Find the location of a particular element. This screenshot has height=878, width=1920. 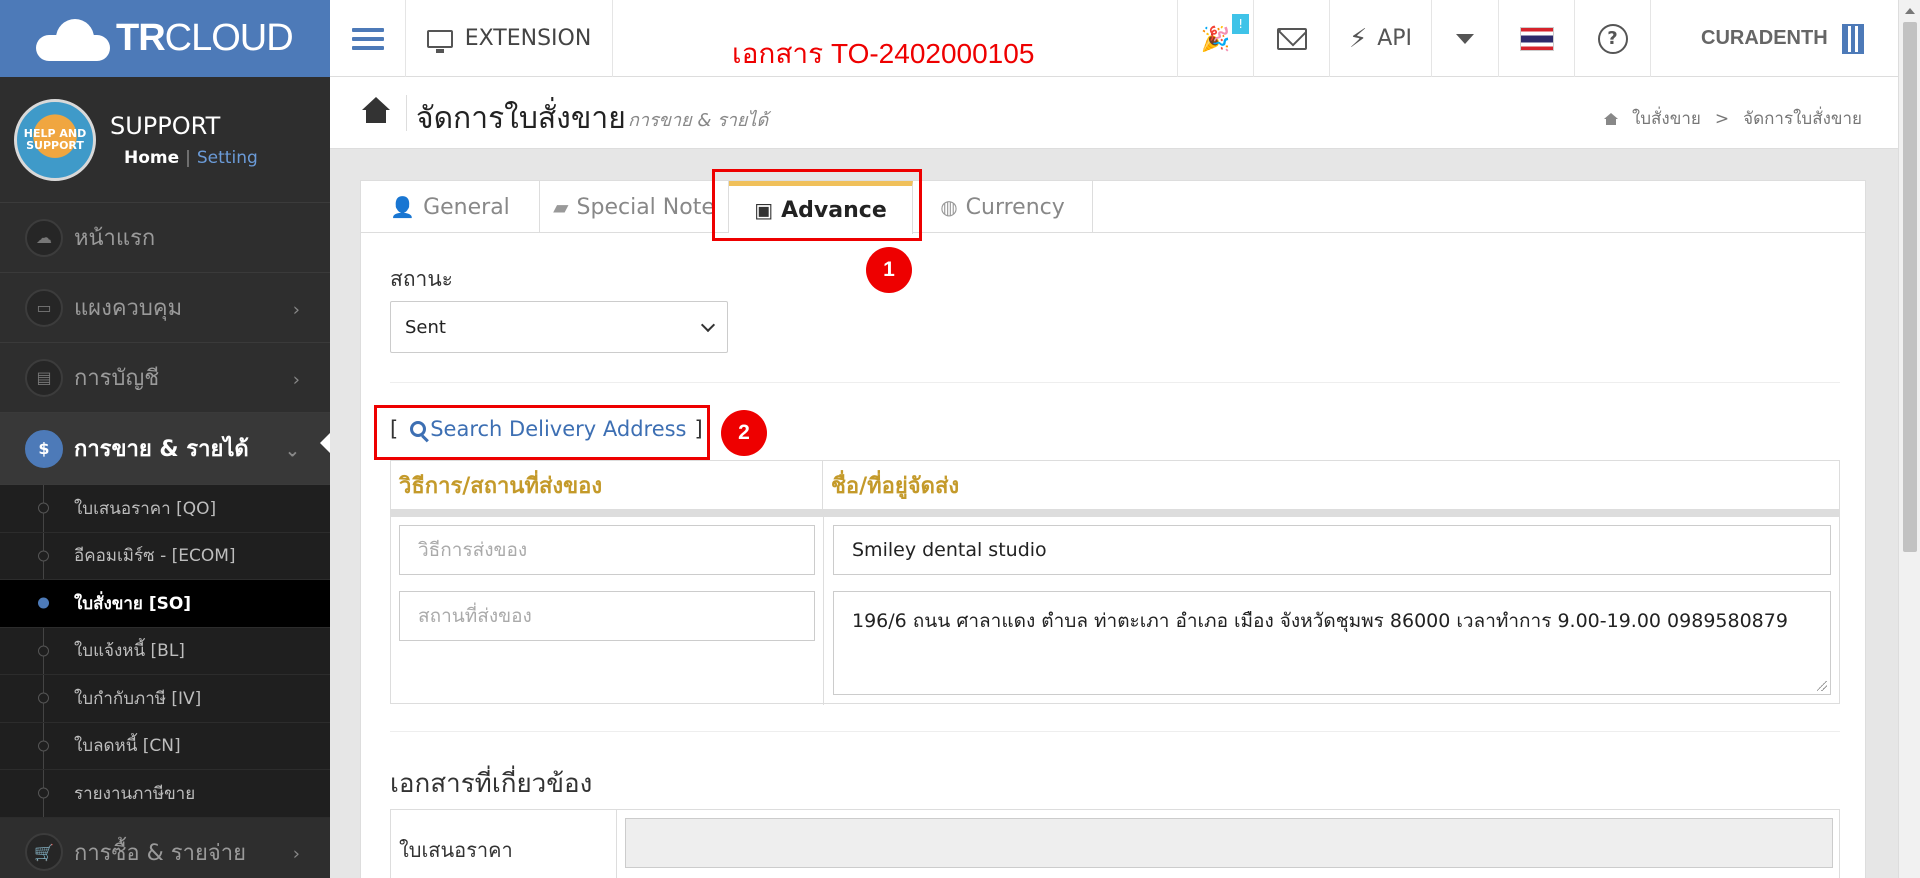

user-icon: 👤 is located at coordinates (403, 207).